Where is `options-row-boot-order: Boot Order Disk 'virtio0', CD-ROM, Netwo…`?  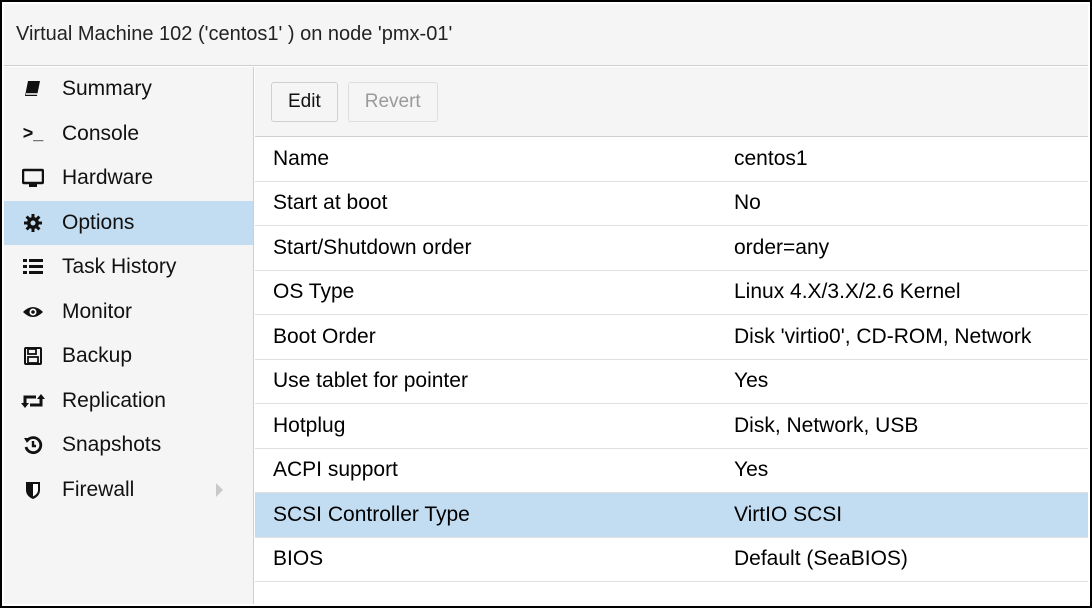 options-row-boot-order: Boot Order Disk 'virtio0', CD-ROM, Netwo… is located at coordinates (671, 337).